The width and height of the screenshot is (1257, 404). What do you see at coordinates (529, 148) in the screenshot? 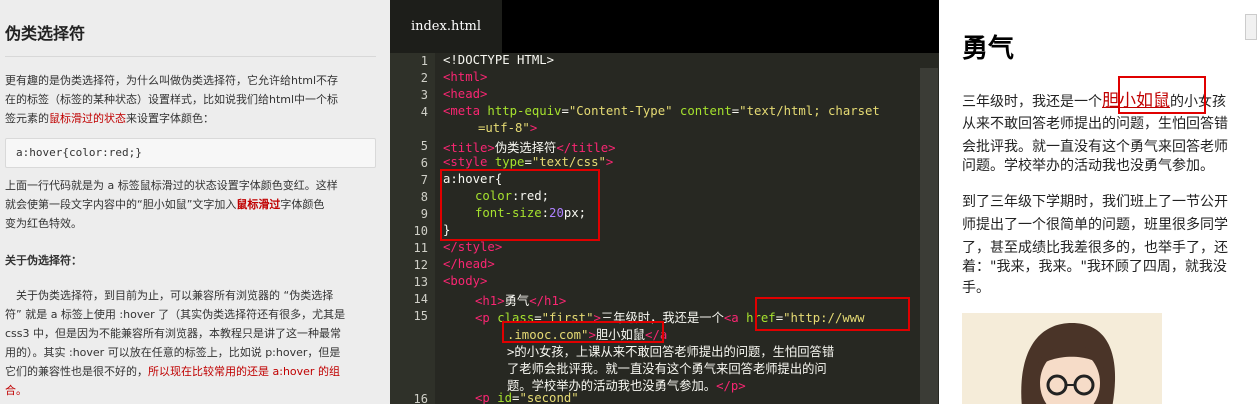
I see `code-line-5: <title>伪类选择符</title>` at bounding box center [529, 148].